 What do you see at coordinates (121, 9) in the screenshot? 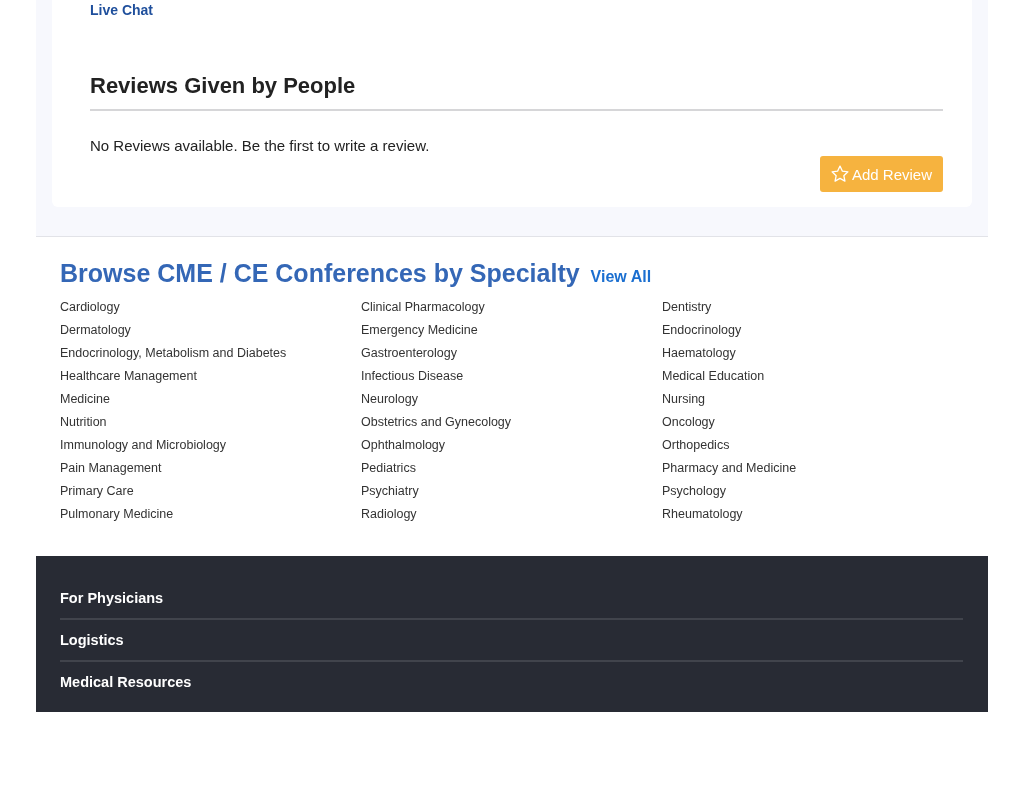
I see `live-chat-link: Live Chat` at bounding box center [121, 9].